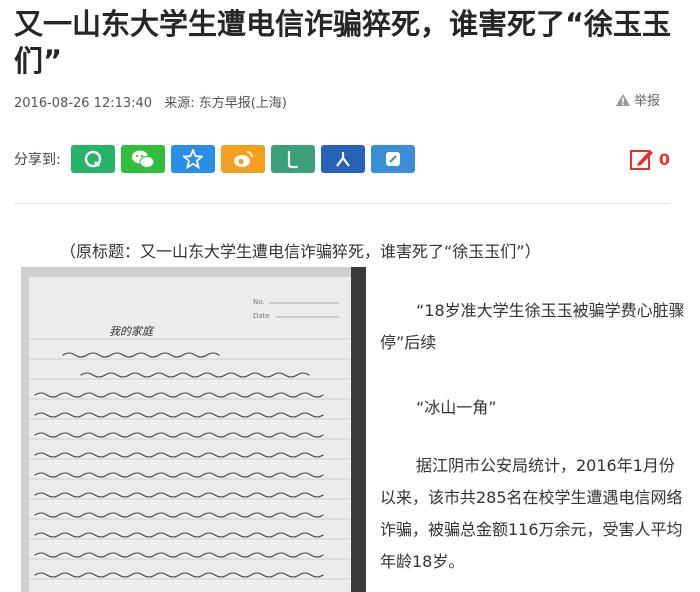  I want to click on comment-count: 0, so click(664, 159).